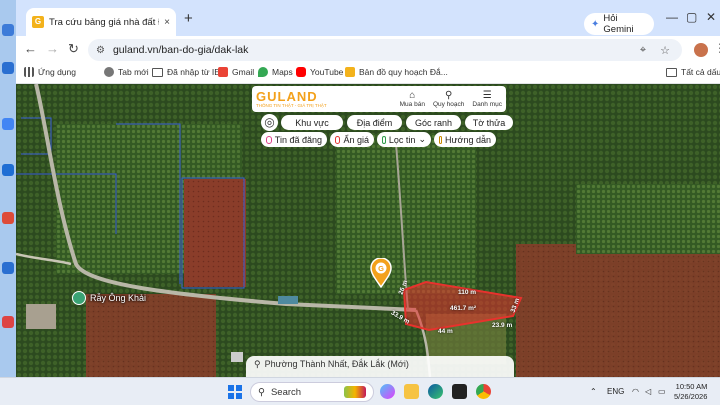  Describe the element at coordinates (422, 139) in the screenshot. I see `chevron-down-icon: ⌄` at that location.